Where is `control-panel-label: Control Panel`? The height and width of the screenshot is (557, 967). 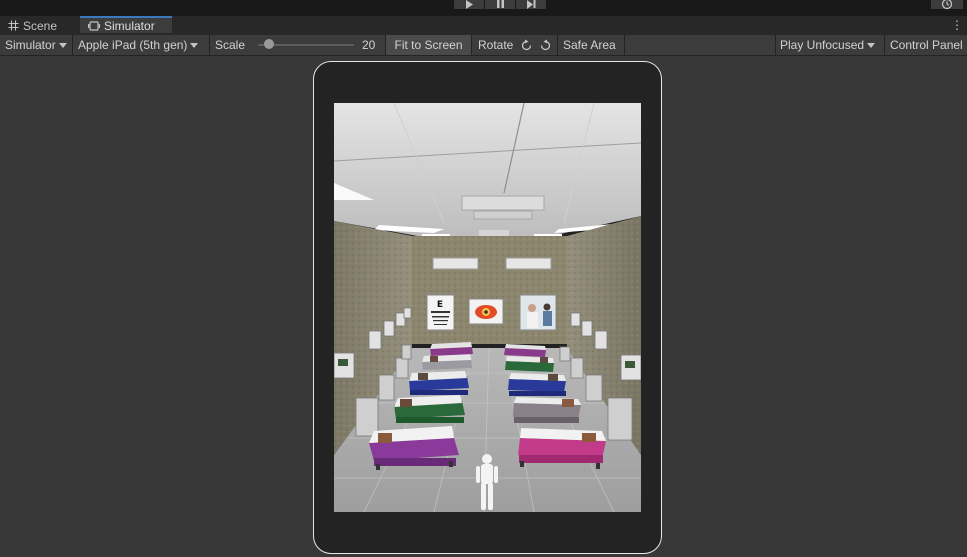 control-panel-label: Control Panel is located at coordinates (926, 45).